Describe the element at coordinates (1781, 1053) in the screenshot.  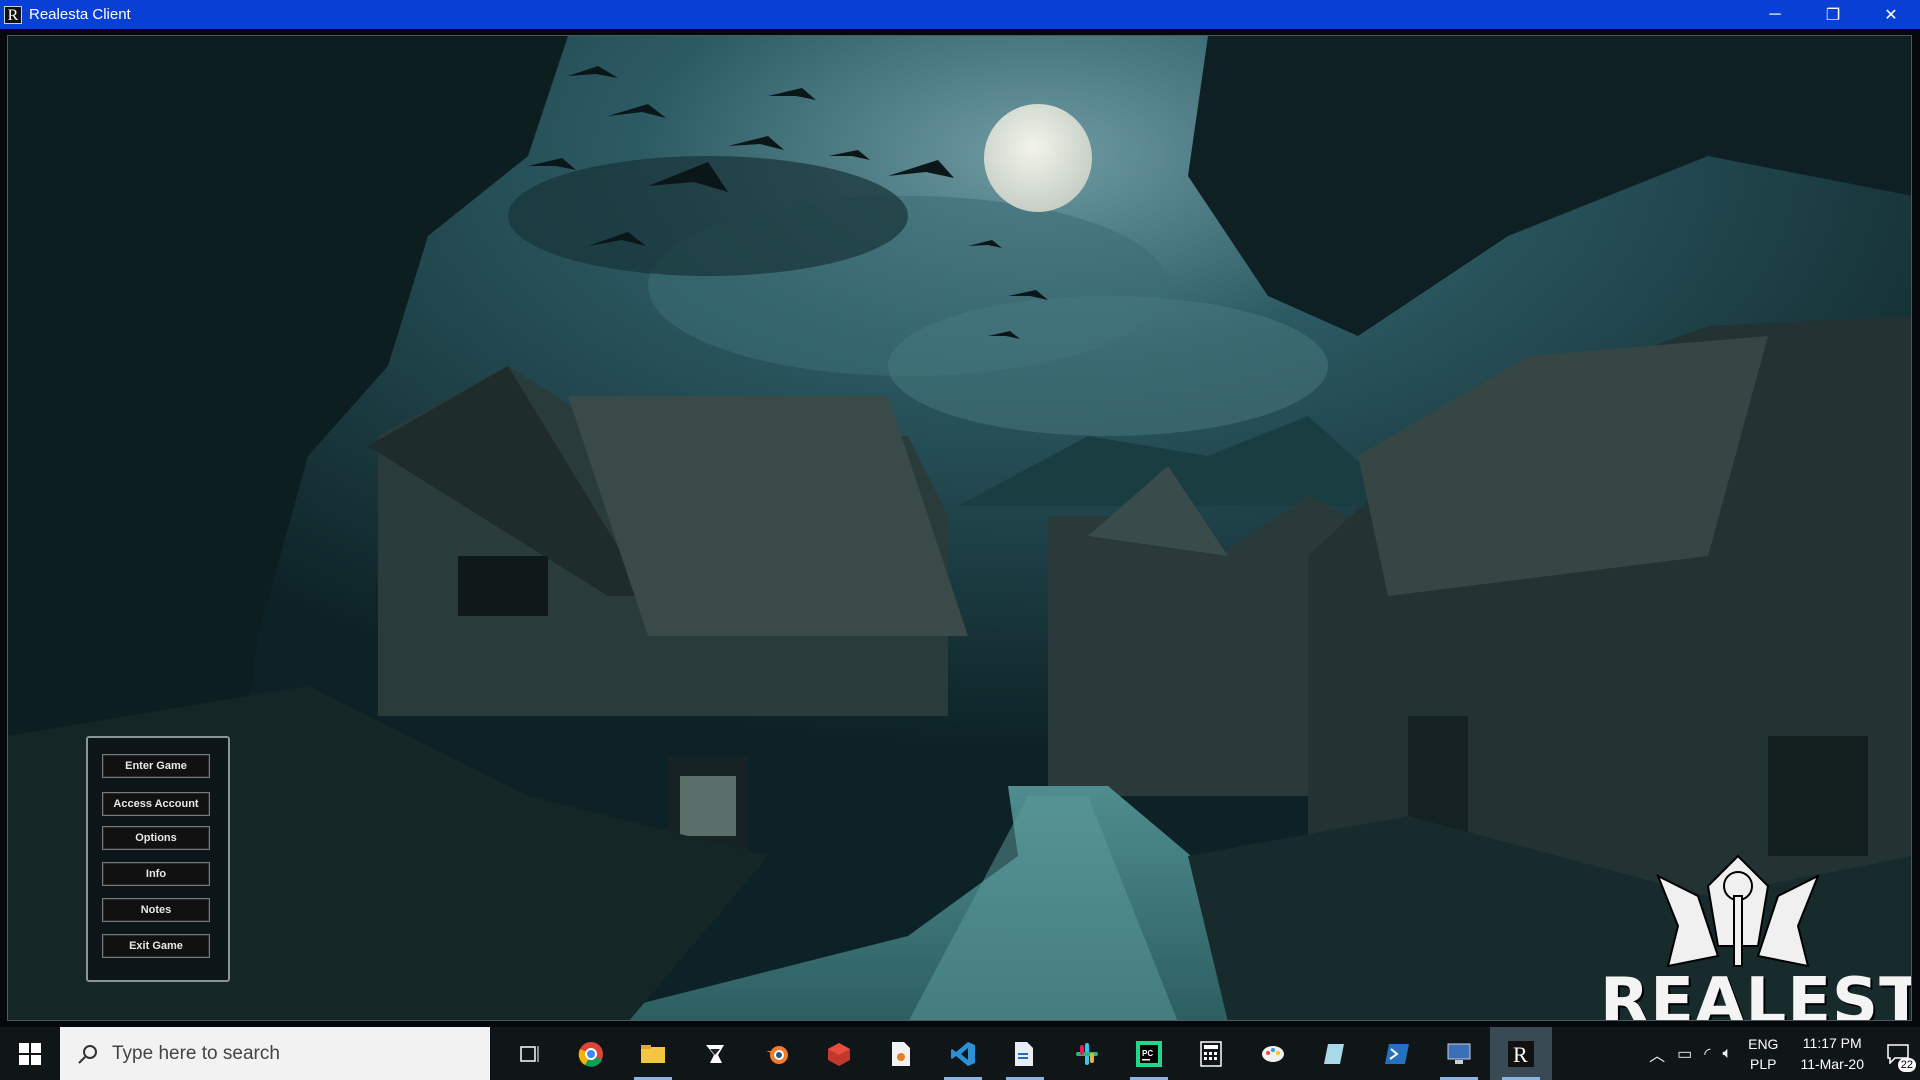
I see `system-tray: ︿ ▭ ◜ 🔈︎ ENG PLP 11:17 PM 11-Mar-20 22` at that location.